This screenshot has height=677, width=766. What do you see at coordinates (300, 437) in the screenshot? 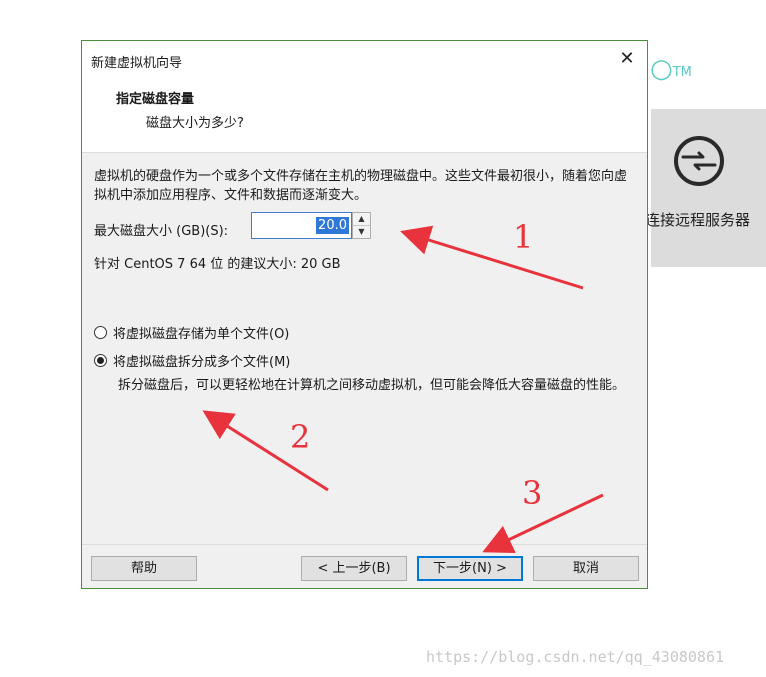
I see `annotation-number-2: 2` at bounding box center [300, 437].